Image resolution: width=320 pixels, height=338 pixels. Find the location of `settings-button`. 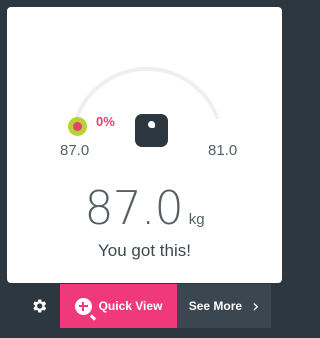

settings-button is located at coordinates (39, 306).